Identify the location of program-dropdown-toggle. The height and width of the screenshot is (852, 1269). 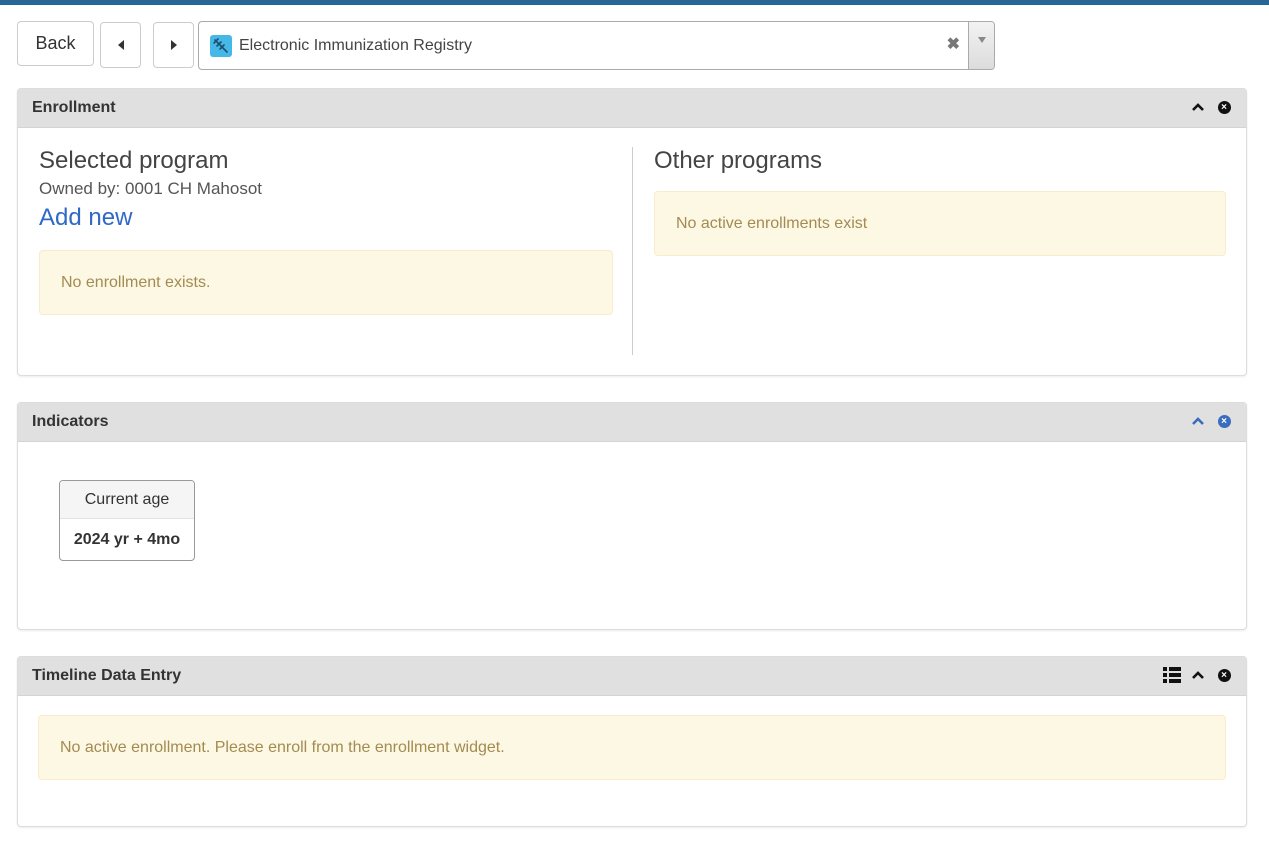
(981, 45).